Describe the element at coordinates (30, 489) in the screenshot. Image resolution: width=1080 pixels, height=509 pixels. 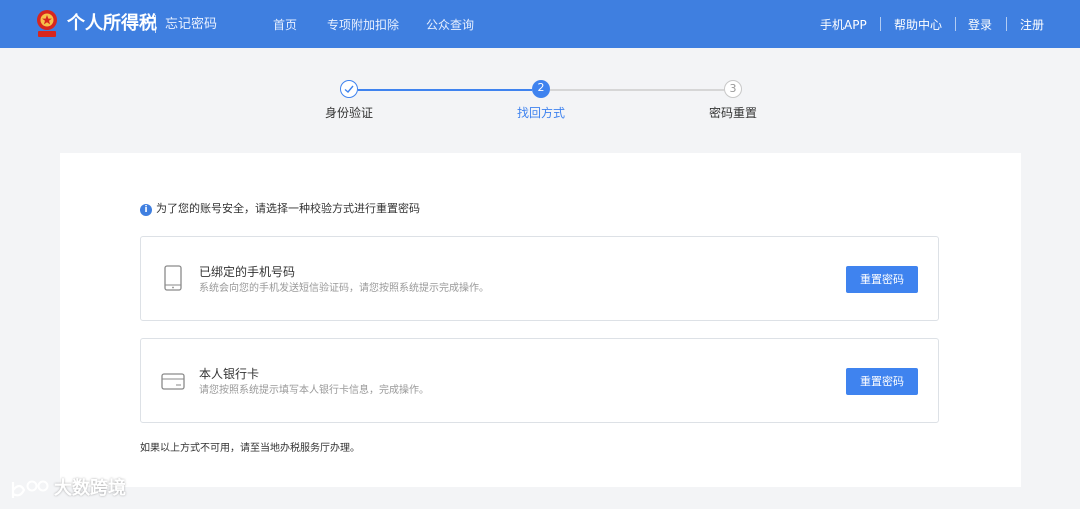
I see `watermark-logo-icon` at that location.